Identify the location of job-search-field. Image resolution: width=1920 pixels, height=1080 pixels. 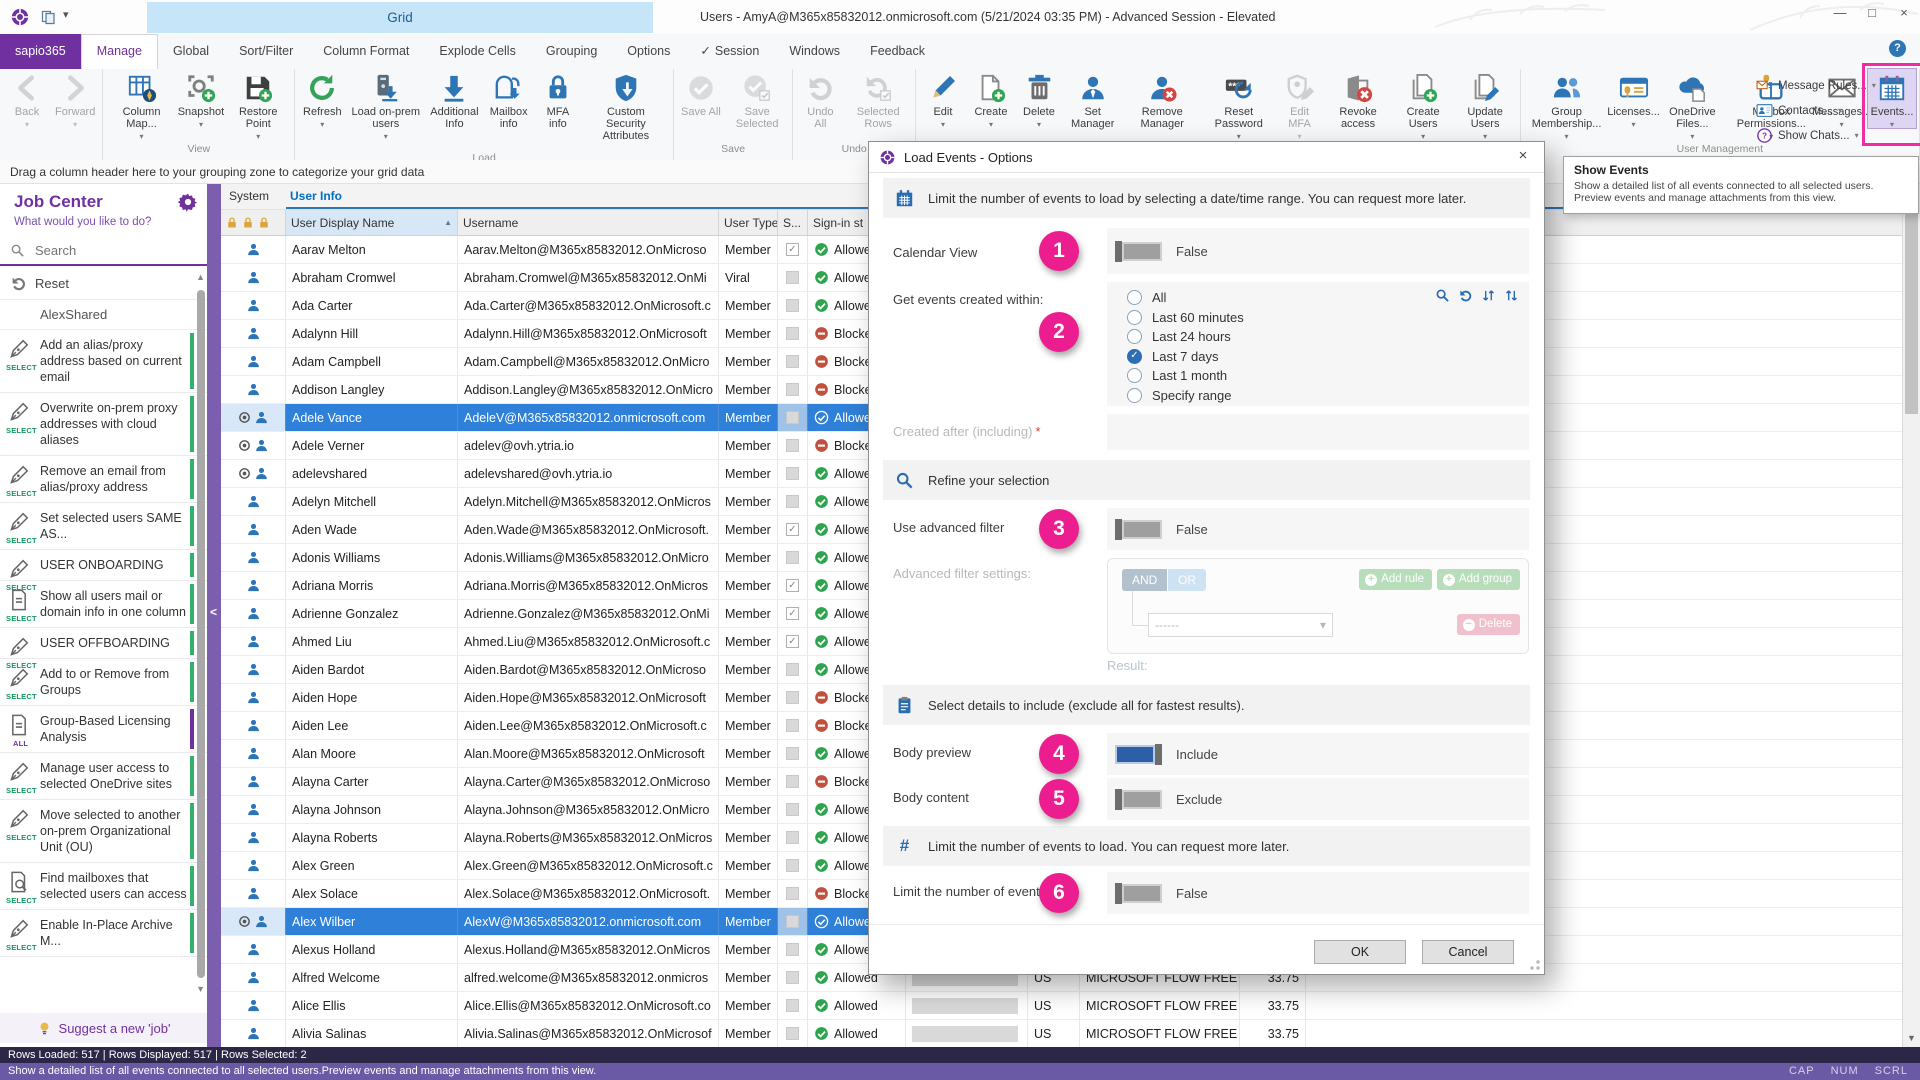
(103, 251).